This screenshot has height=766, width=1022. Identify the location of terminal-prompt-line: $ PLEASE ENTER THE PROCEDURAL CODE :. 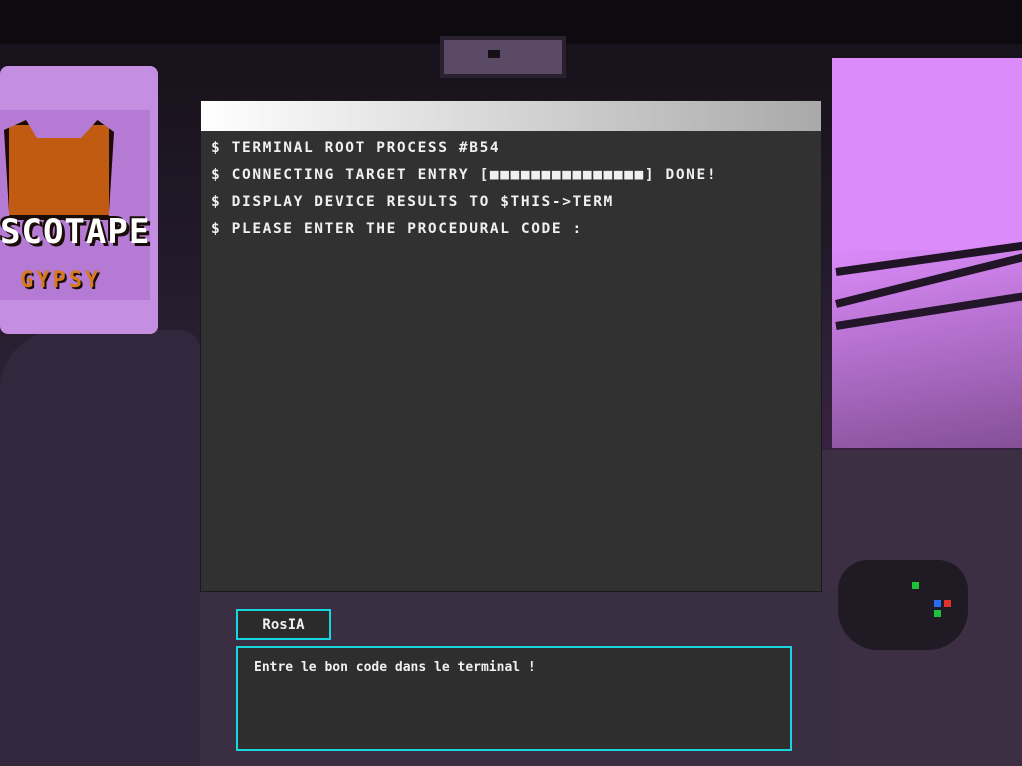
(516, 233).